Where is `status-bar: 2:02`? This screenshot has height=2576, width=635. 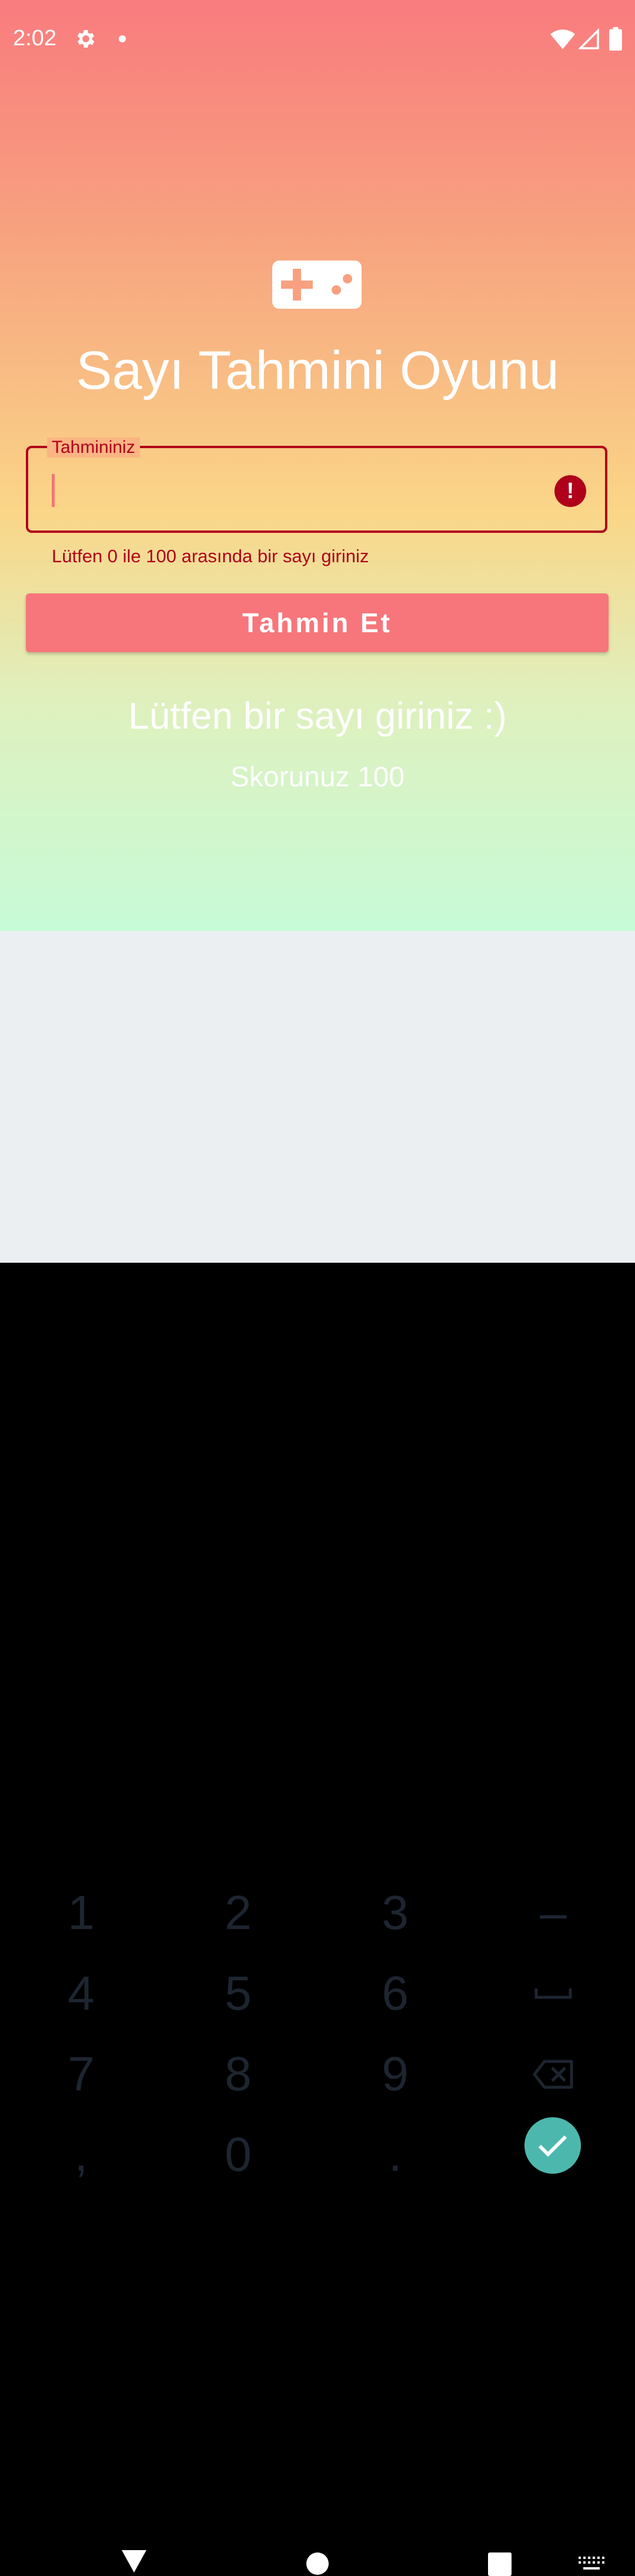
status-bar: 2:02 is located at coordinates (317, 39).